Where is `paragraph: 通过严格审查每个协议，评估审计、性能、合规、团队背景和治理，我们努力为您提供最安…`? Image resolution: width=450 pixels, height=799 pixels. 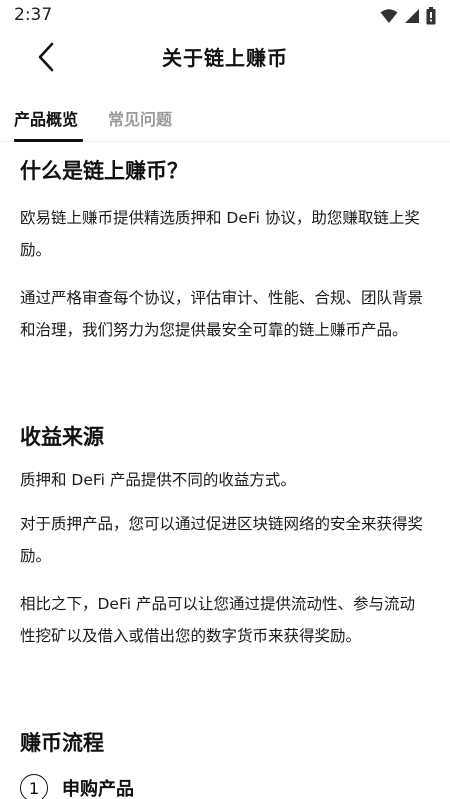 paragraph: 通过严格审查每个协议，评估审计、性能、合规、团队背景和治理，我们努力为您提供最安… is located at coordinates (222, 314).